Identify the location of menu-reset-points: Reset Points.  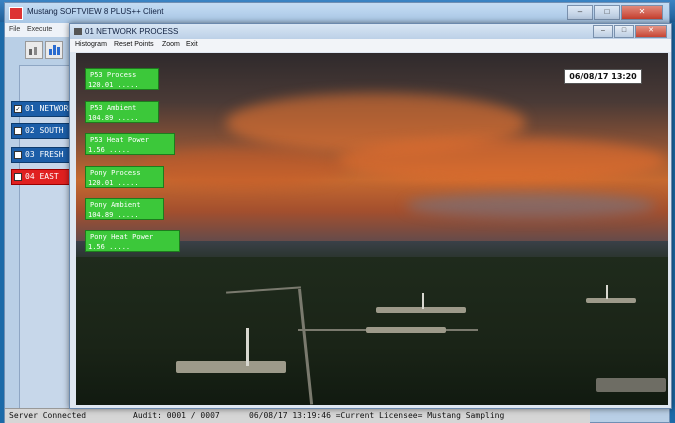
(134, 44).